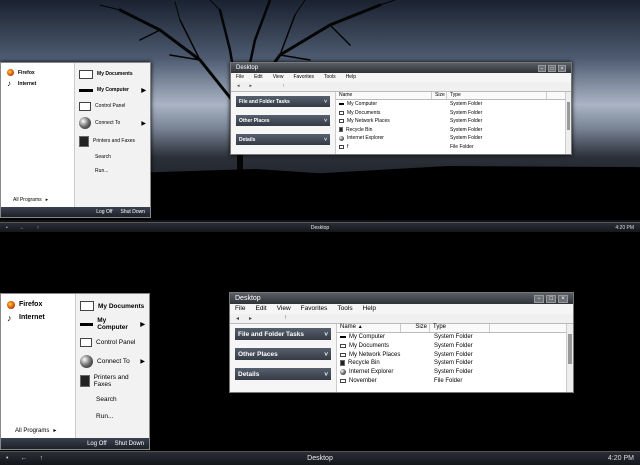  Describe the element at coordinates (384, 95) in the screenshot. I see `column-name: Name` at that location.